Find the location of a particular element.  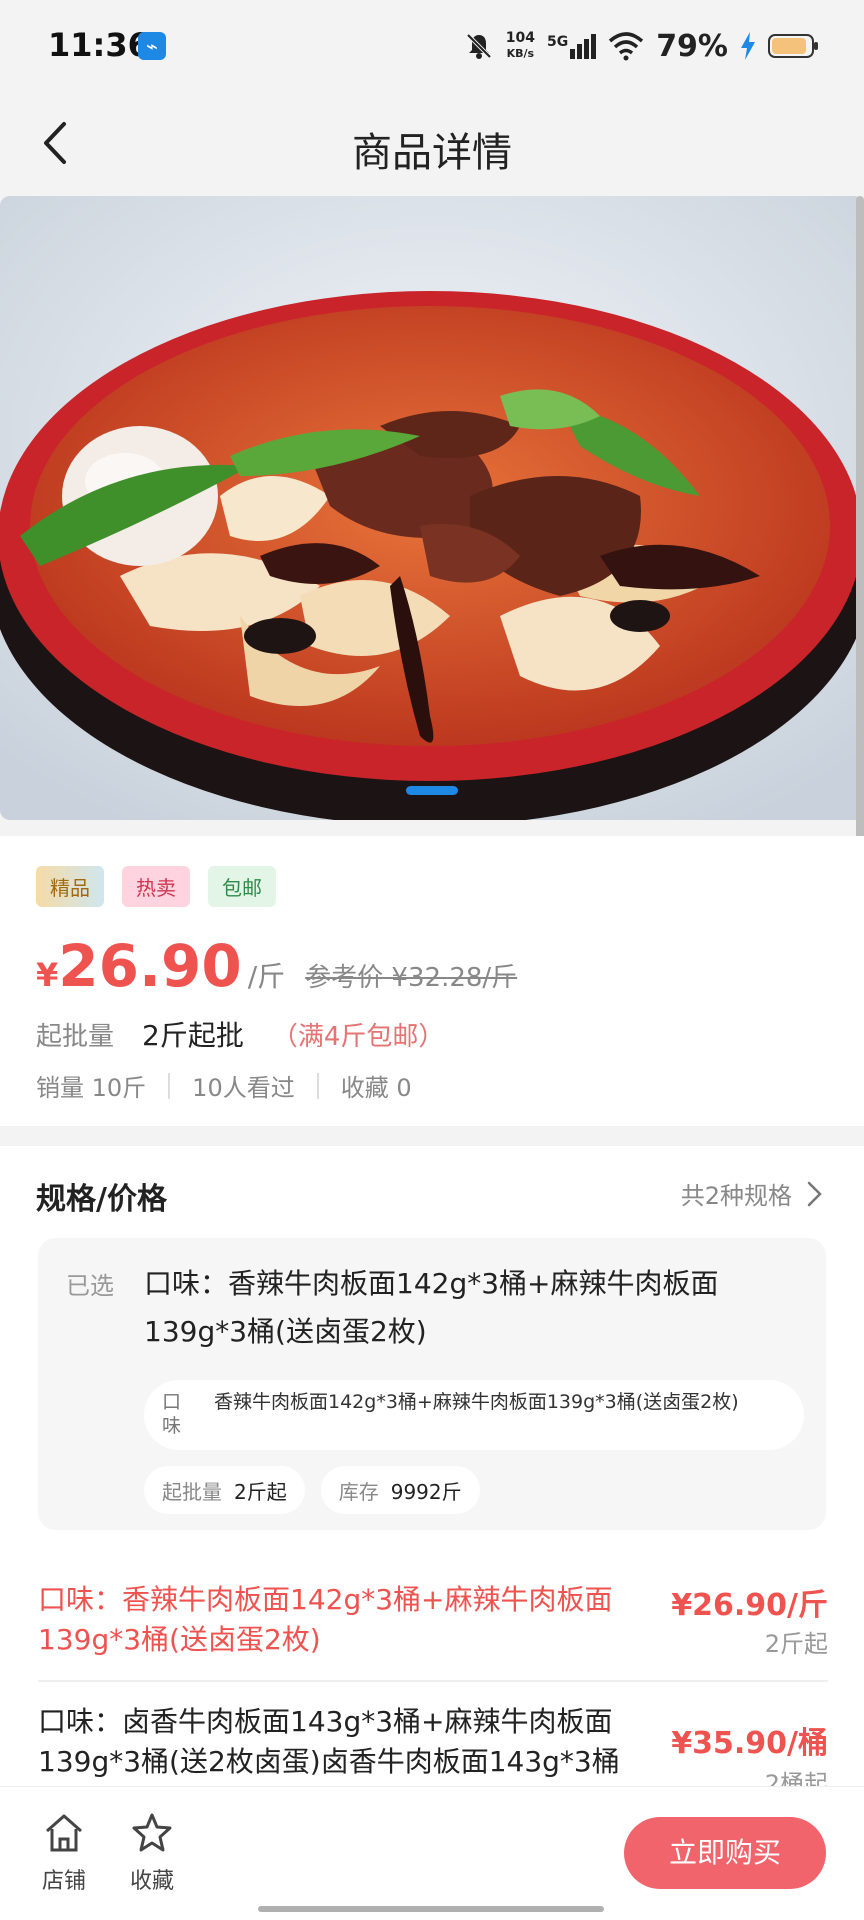

carousel-indicator is located at coordinates (432, 790).